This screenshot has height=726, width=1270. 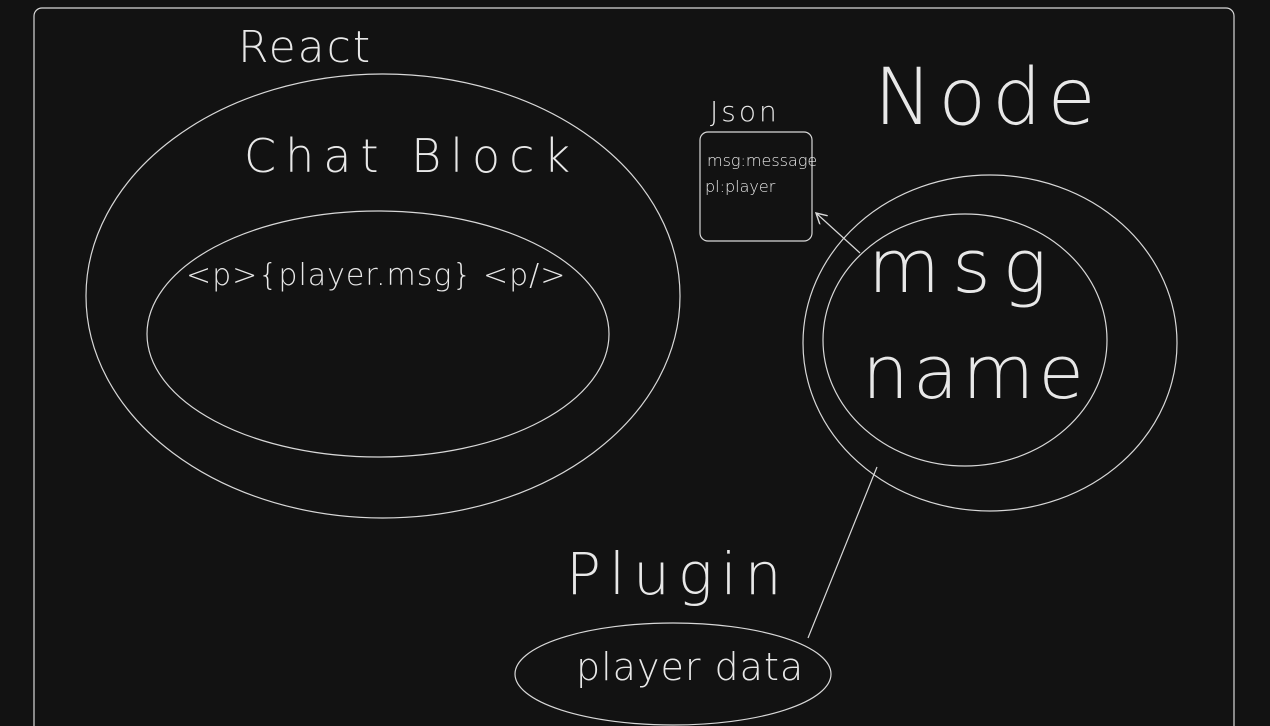 What do you see at coordinates (378, 334) in the screenshot?
I see `react-inner-ellipse` at bounding box center [378, 334].